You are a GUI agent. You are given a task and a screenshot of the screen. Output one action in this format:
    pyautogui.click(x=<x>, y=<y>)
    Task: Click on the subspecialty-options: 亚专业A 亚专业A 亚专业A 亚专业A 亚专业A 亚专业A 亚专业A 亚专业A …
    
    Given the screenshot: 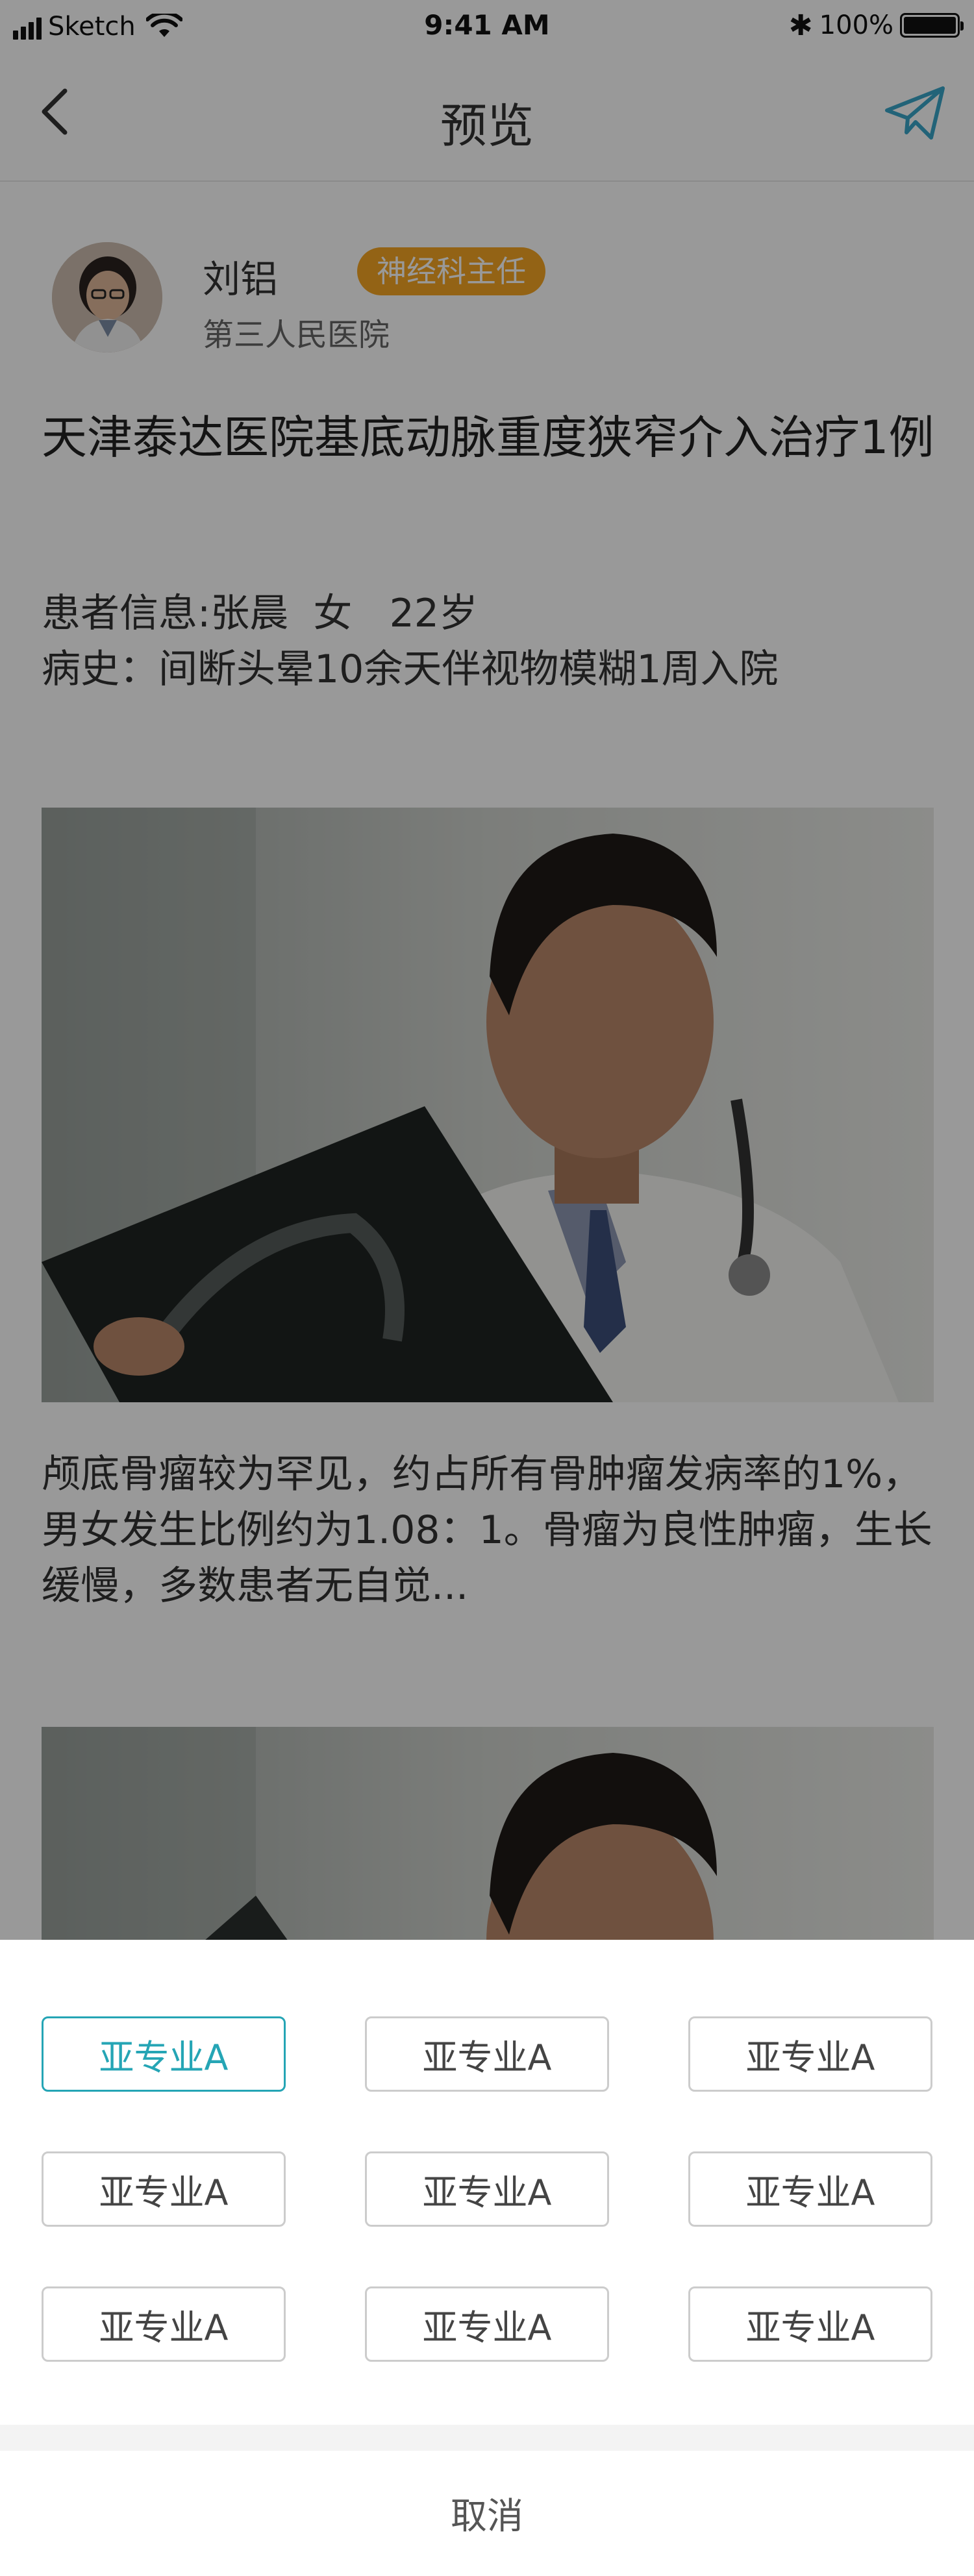 What is the action you would take?
    pyautogui.click(x=487, y=2189)
    